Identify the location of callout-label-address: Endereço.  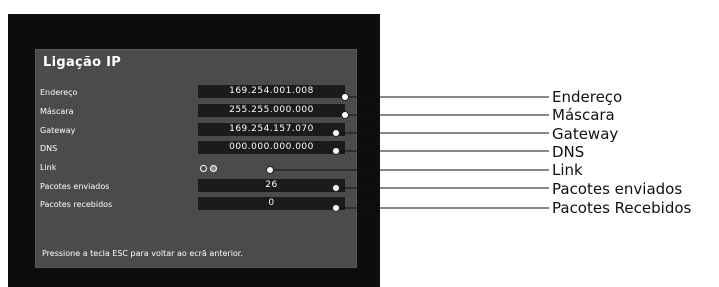
(587, 97).